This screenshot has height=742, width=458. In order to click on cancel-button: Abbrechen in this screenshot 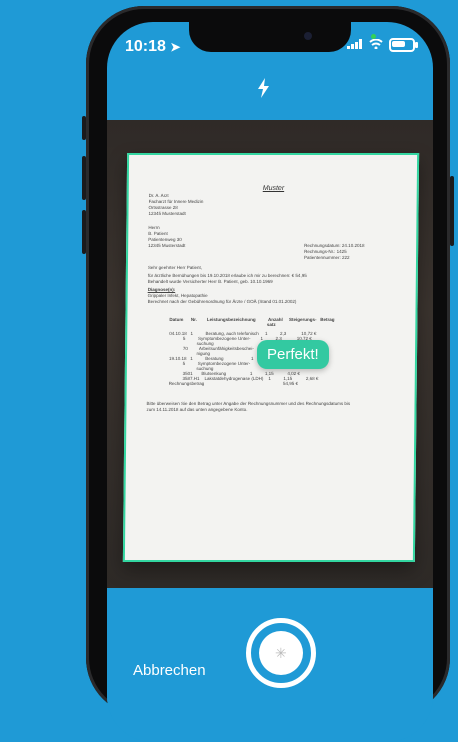, I will do `click(169, 670)`.